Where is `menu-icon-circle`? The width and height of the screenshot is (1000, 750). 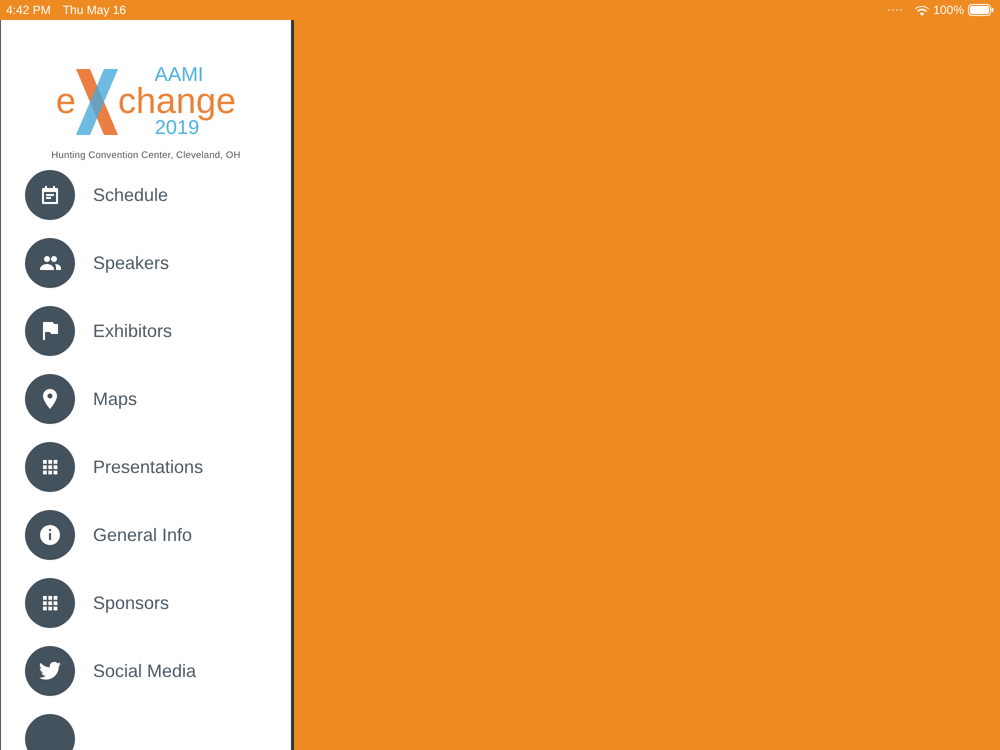
menu-icon-circle is located at coordinates (50, 732).